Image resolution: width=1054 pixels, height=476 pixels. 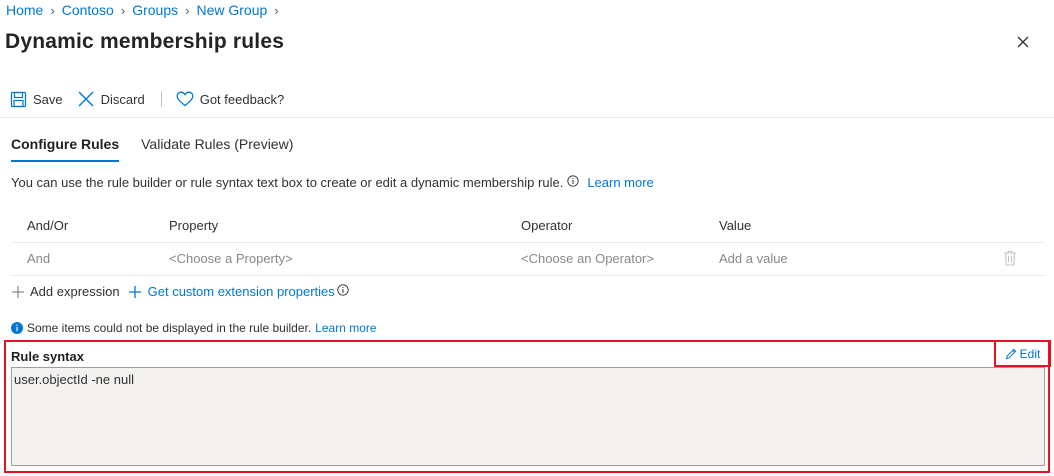 What do you see at coordinates (75, 291) in the screenshot?
I see `add-expression-label: Add expression` at bounding box center [75, 291].